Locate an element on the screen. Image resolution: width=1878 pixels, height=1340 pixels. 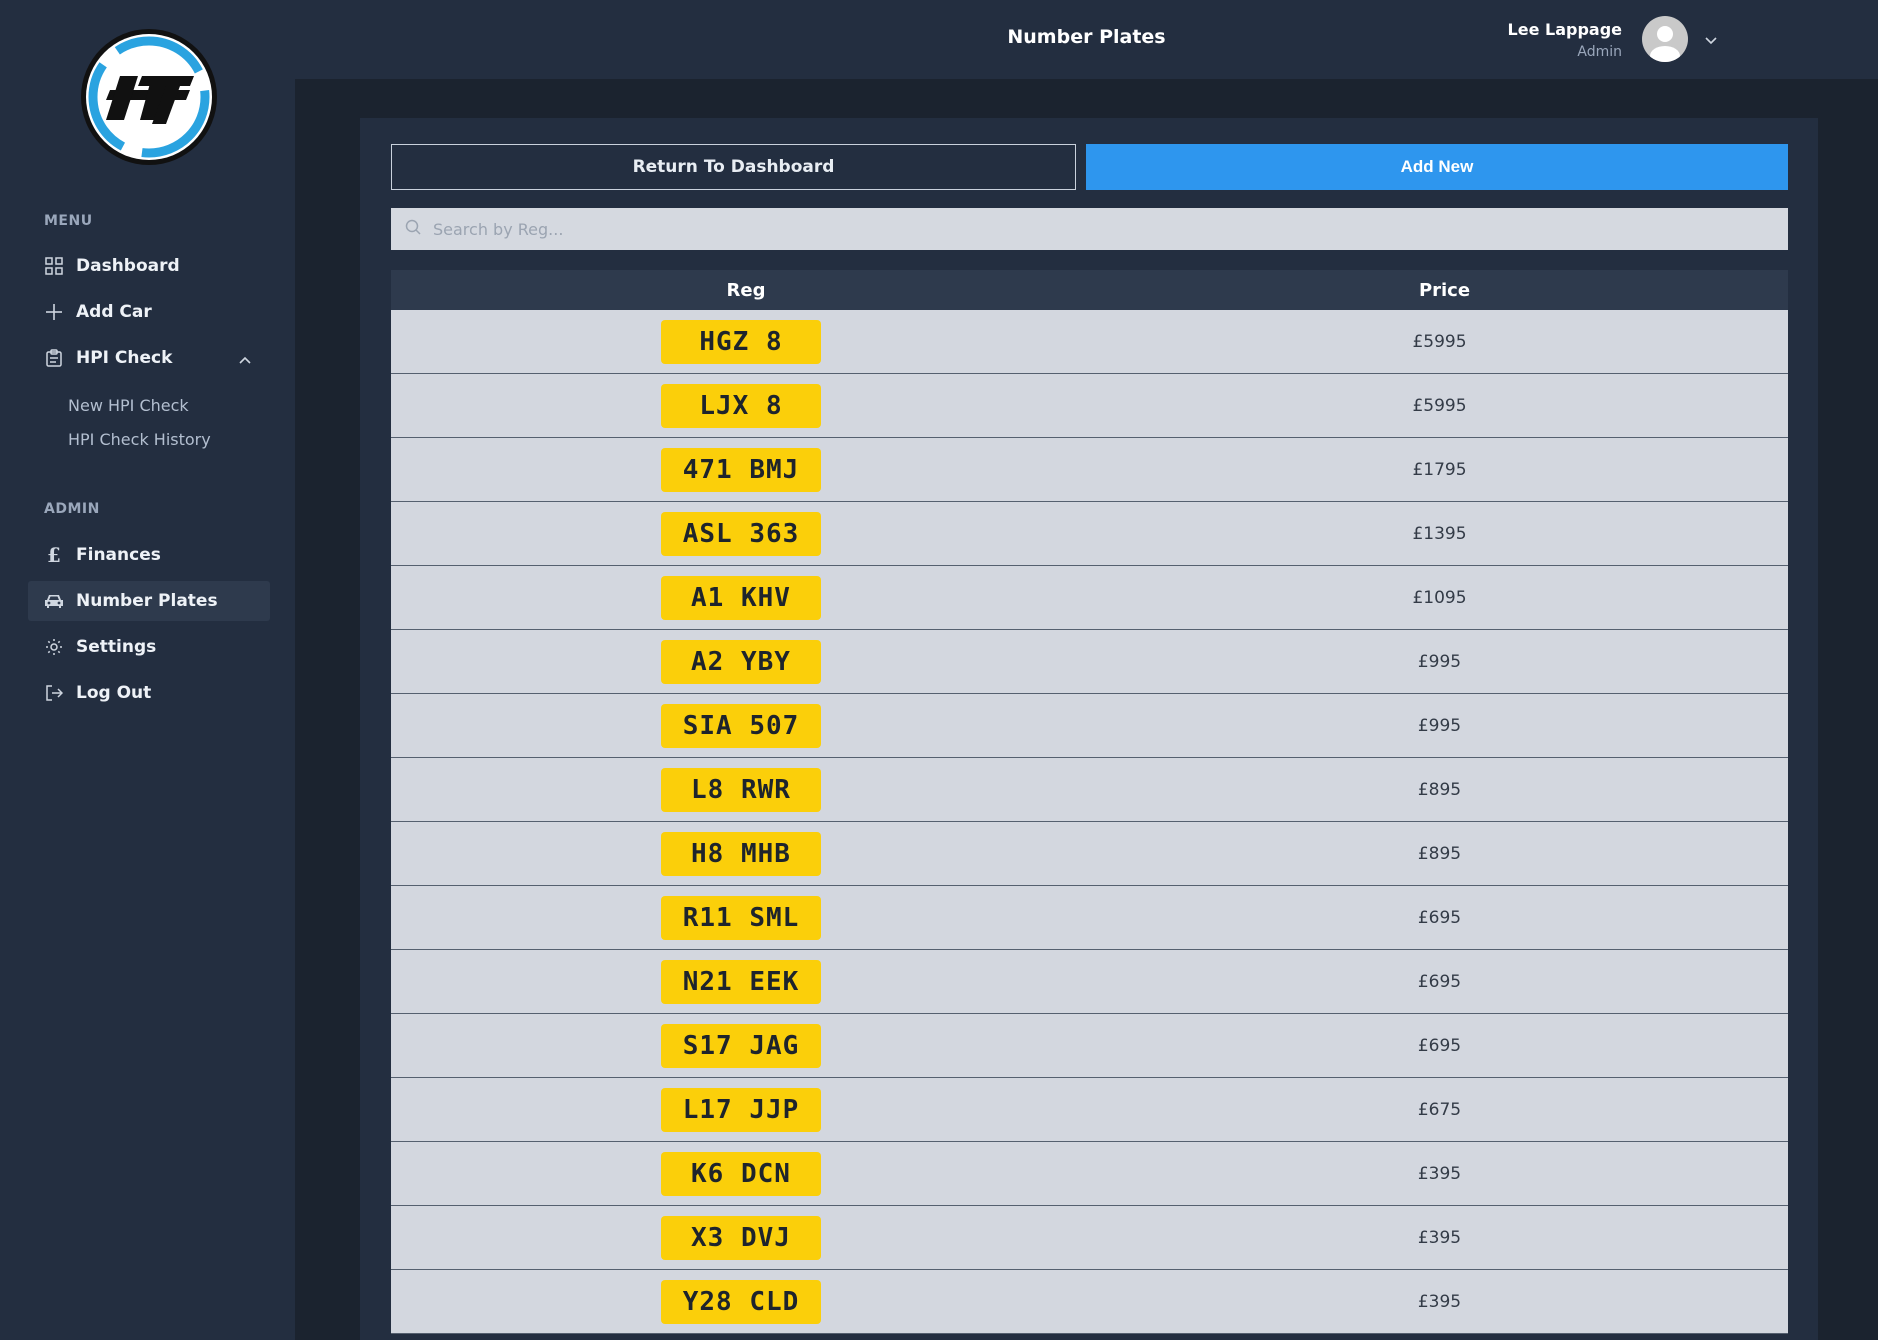
search-bar is located at coordinates (1089, 229).